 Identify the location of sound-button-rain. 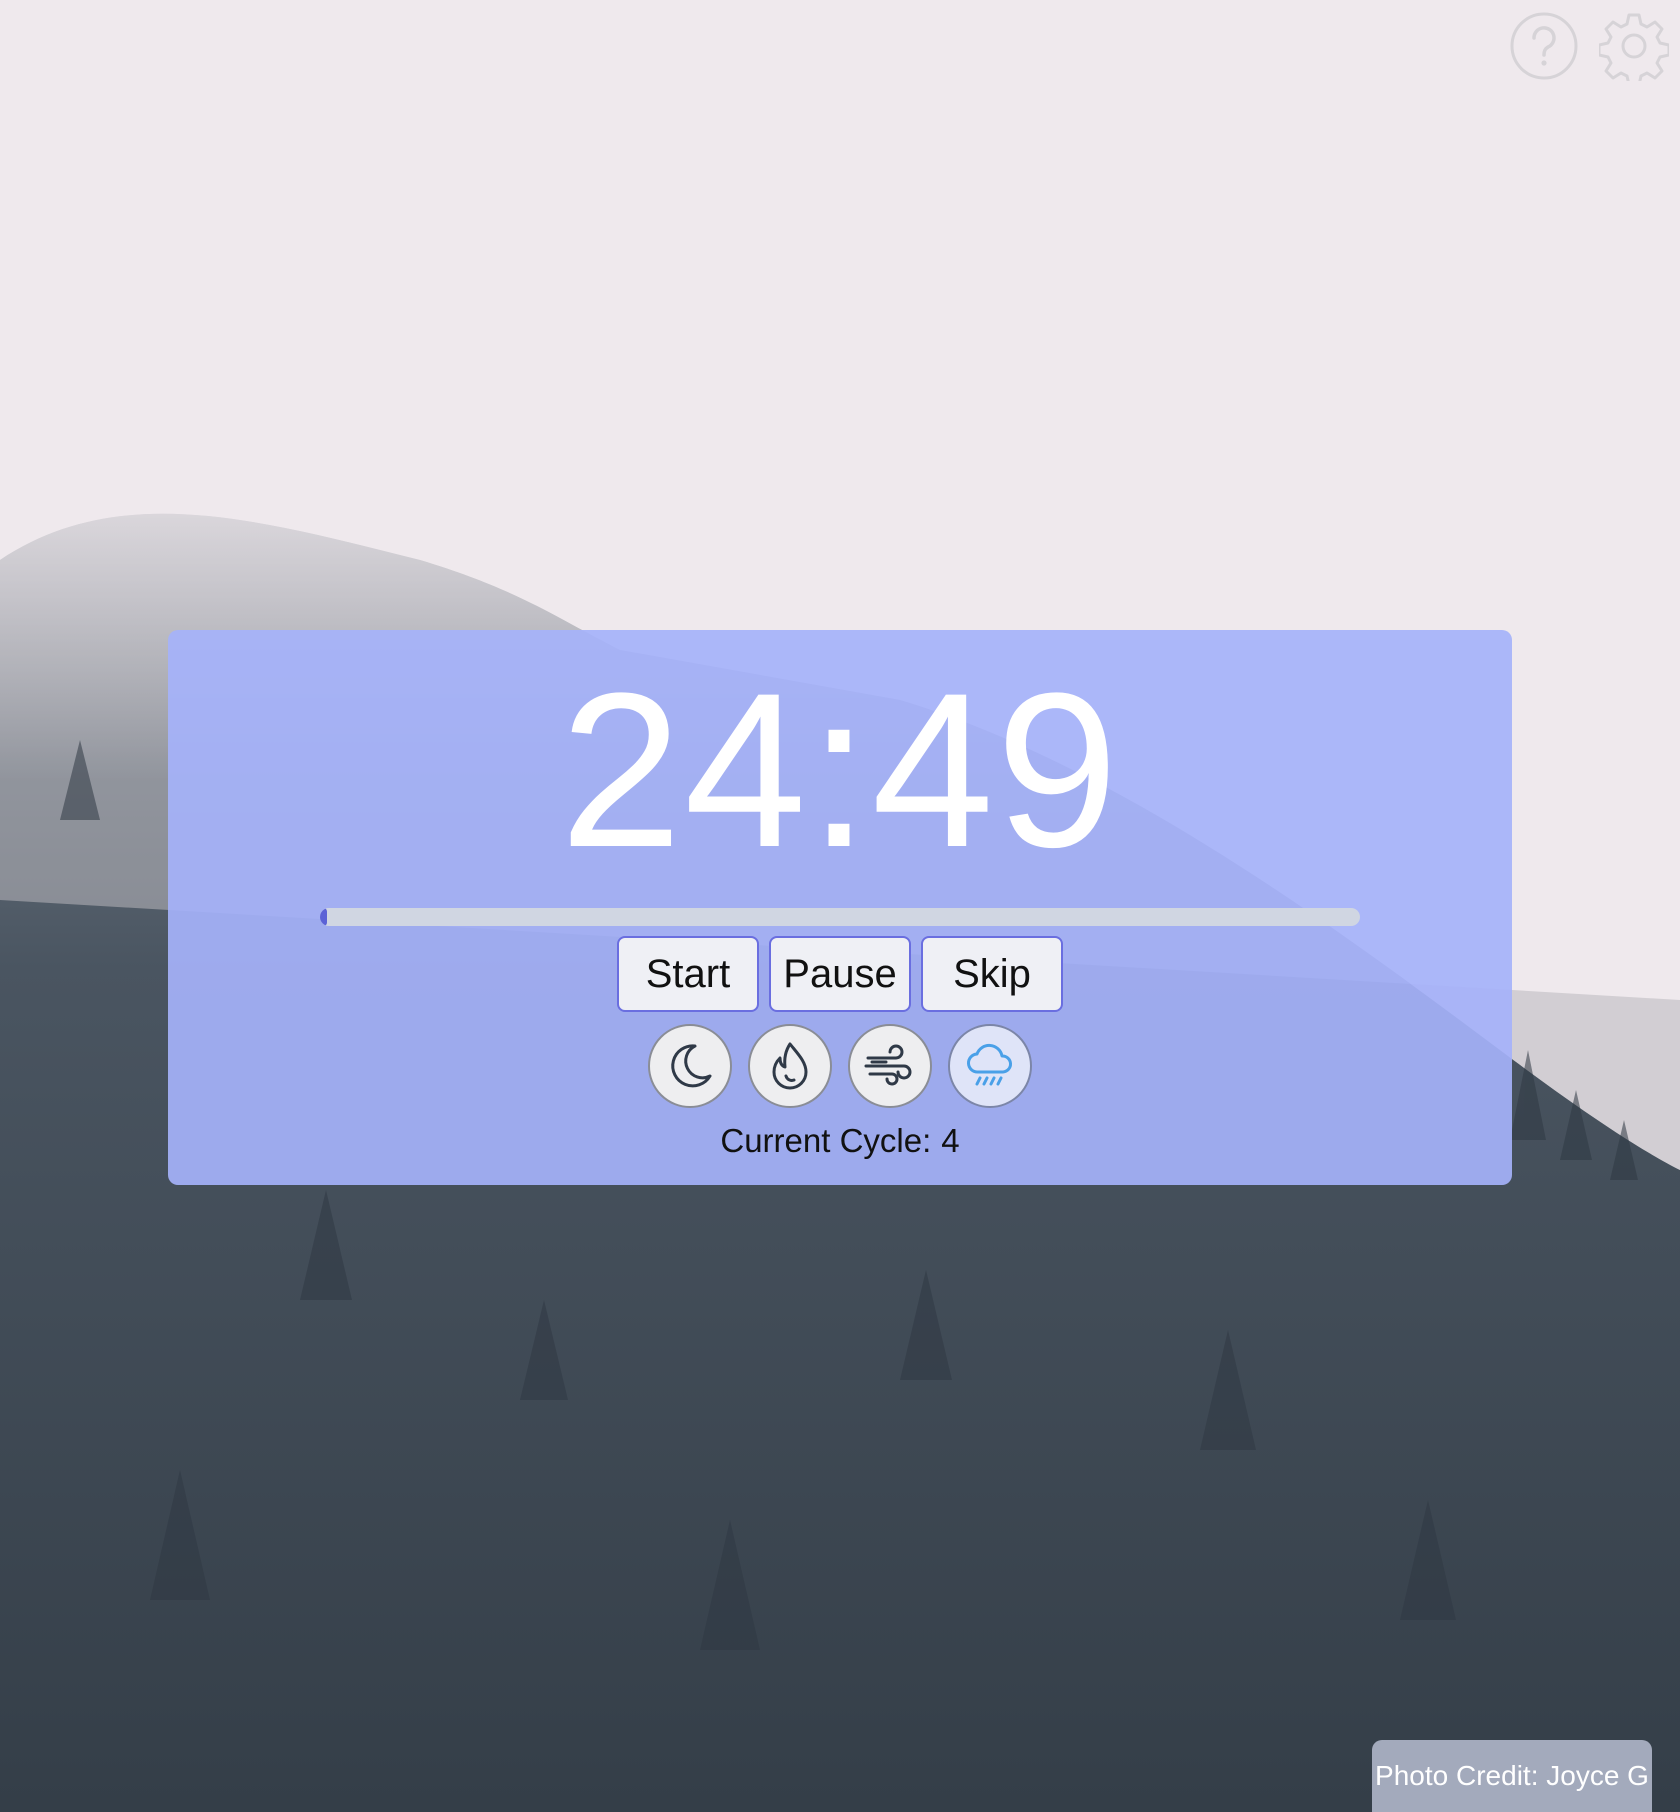
(990, 1066).